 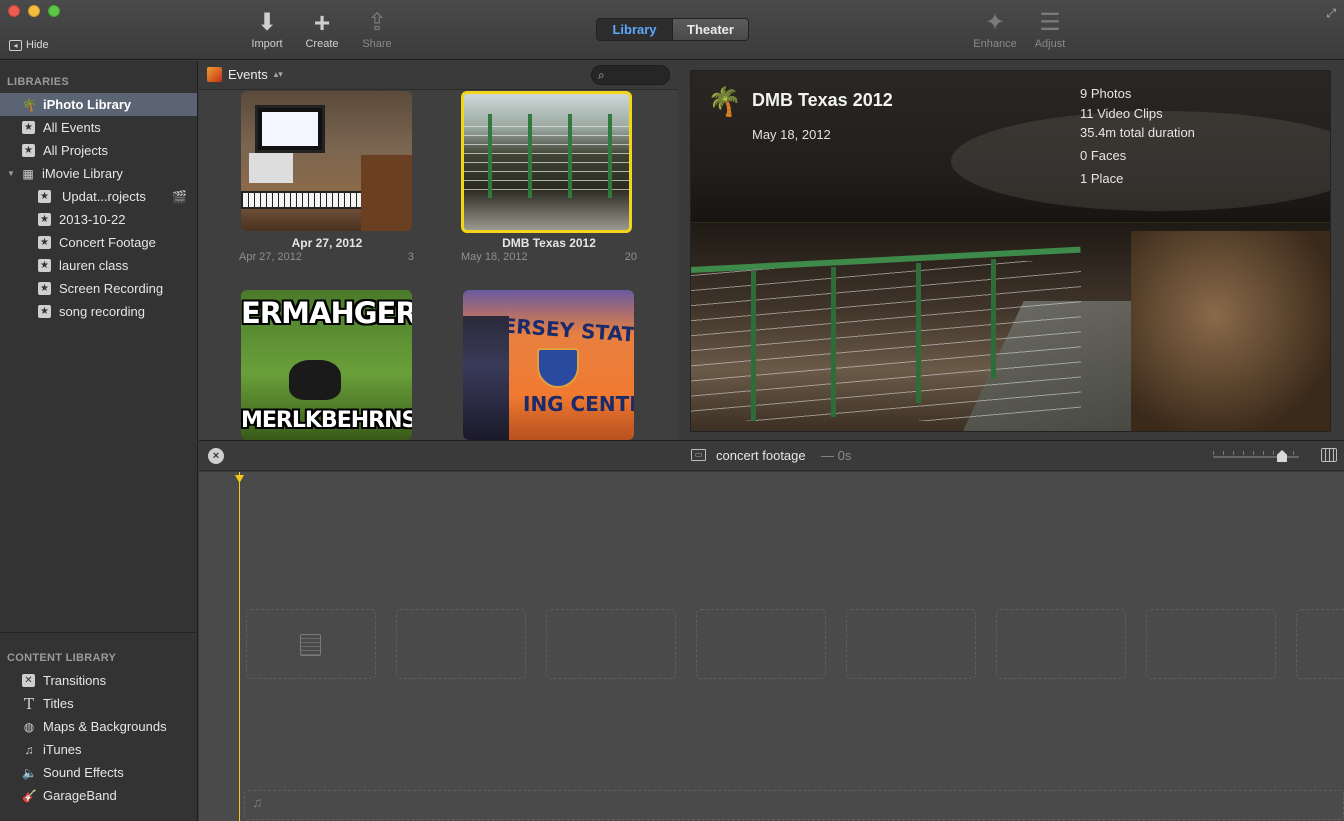 What do you see at coordinates (1050, 29) in the screenshot?
I see `adjust-button: ☰ Adjust` at bounding box center [1050, 29].